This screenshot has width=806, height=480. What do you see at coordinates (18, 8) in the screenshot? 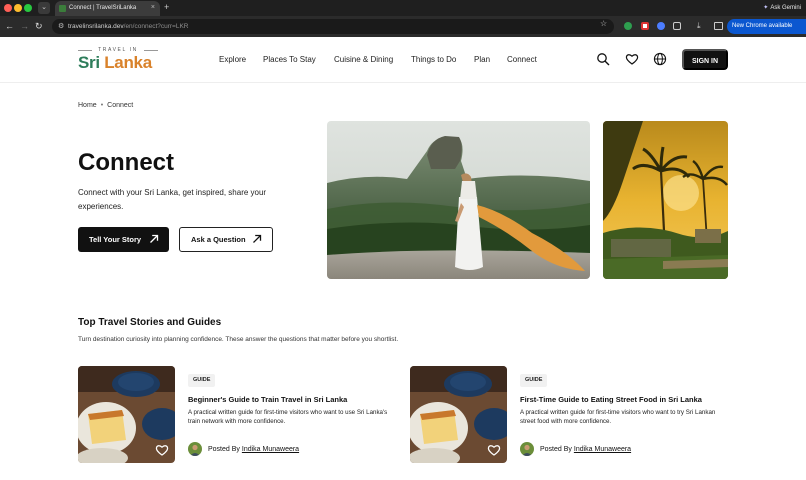
I see `window-minimize-button` at bounding box center [18, 8].